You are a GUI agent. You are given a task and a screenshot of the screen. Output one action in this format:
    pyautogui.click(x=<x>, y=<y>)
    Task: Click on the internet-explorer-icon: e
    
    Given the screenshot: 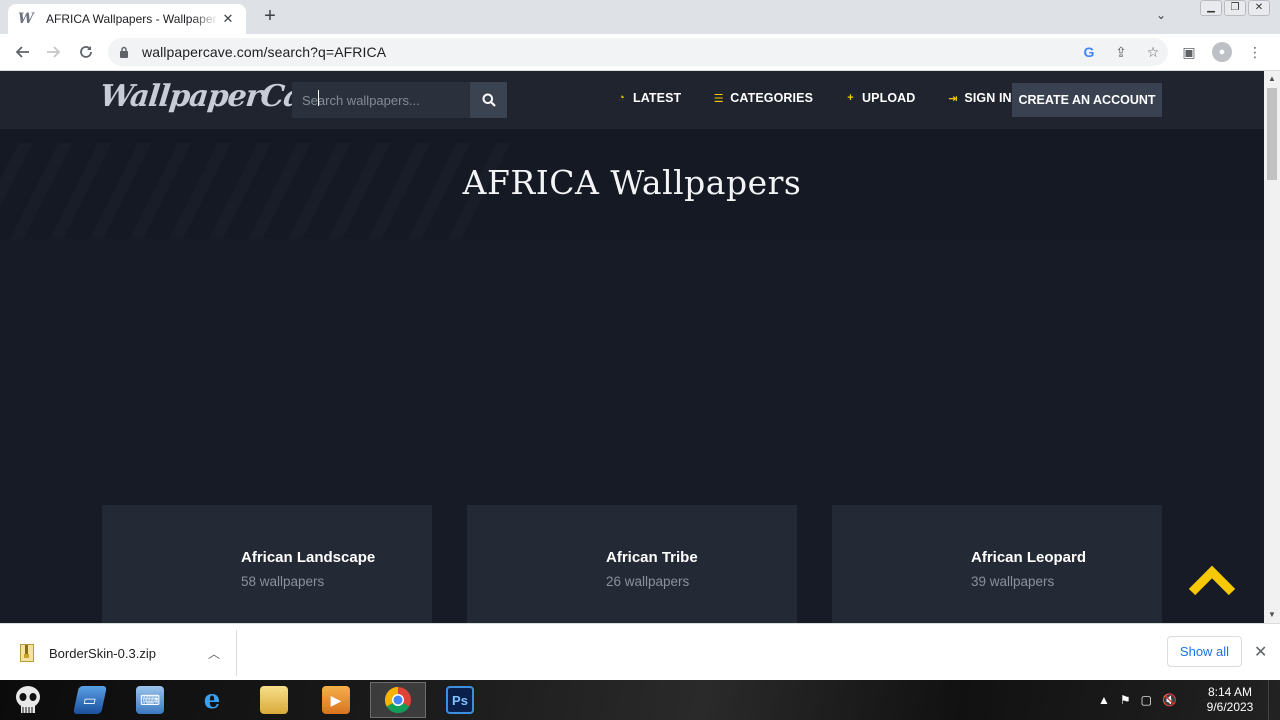 What is the action you would take?
    pyautogui.click(x=212, y=700)
    